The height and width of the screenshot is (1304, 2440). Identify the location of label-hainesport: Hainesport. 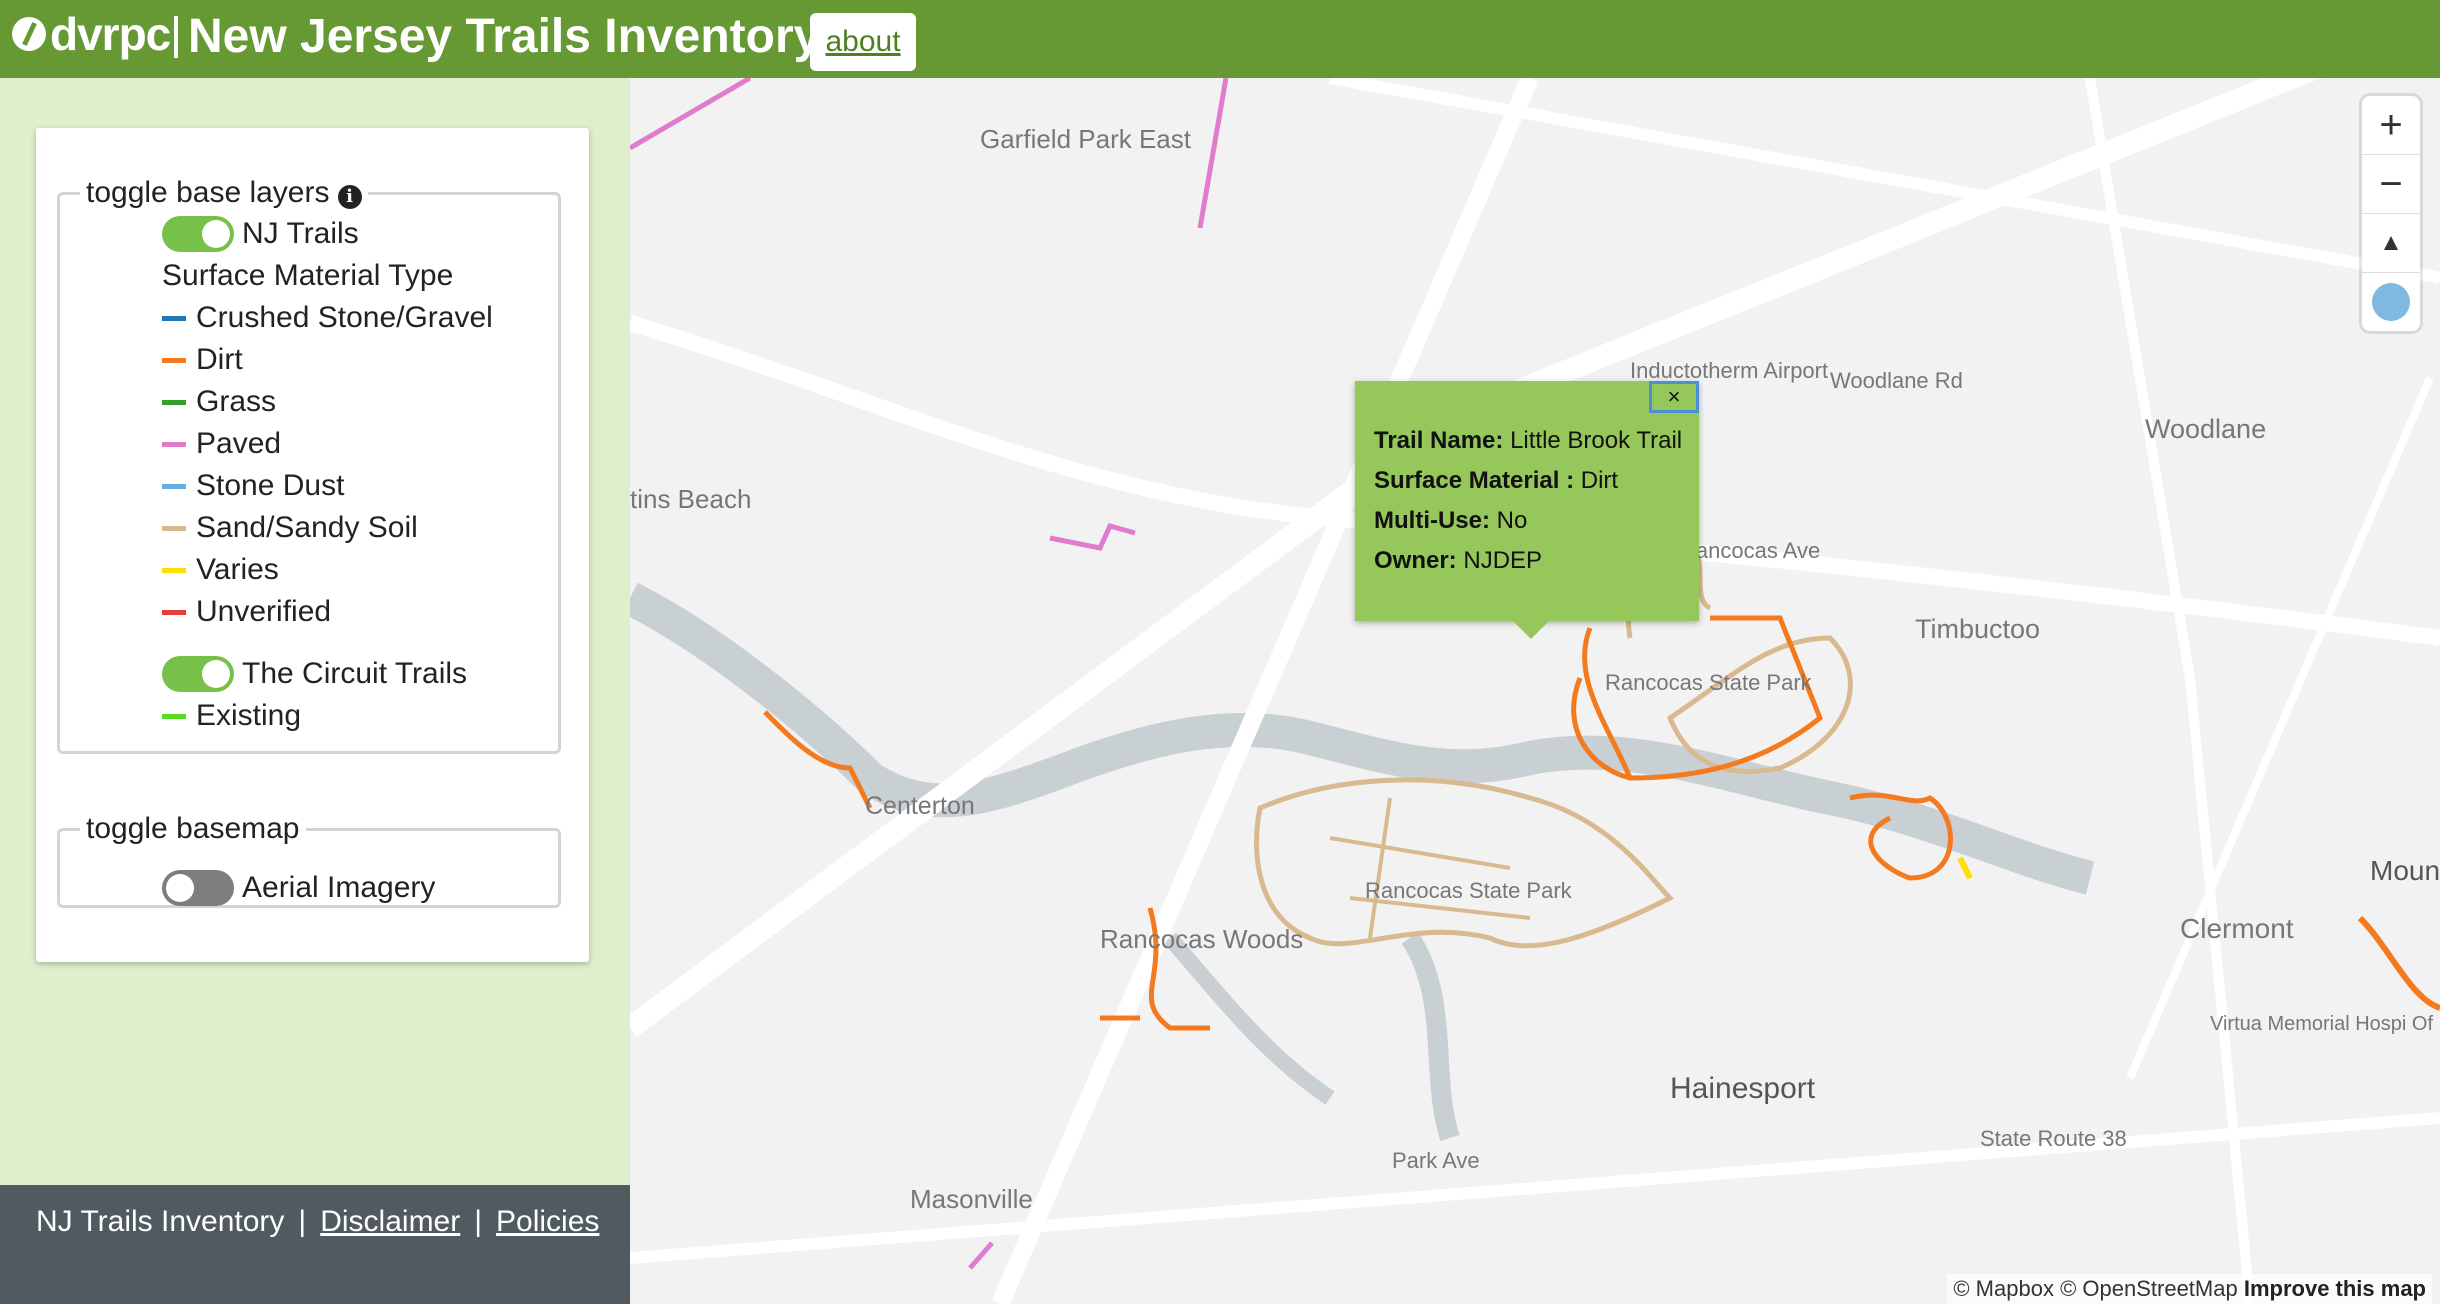
(1743, 1088).